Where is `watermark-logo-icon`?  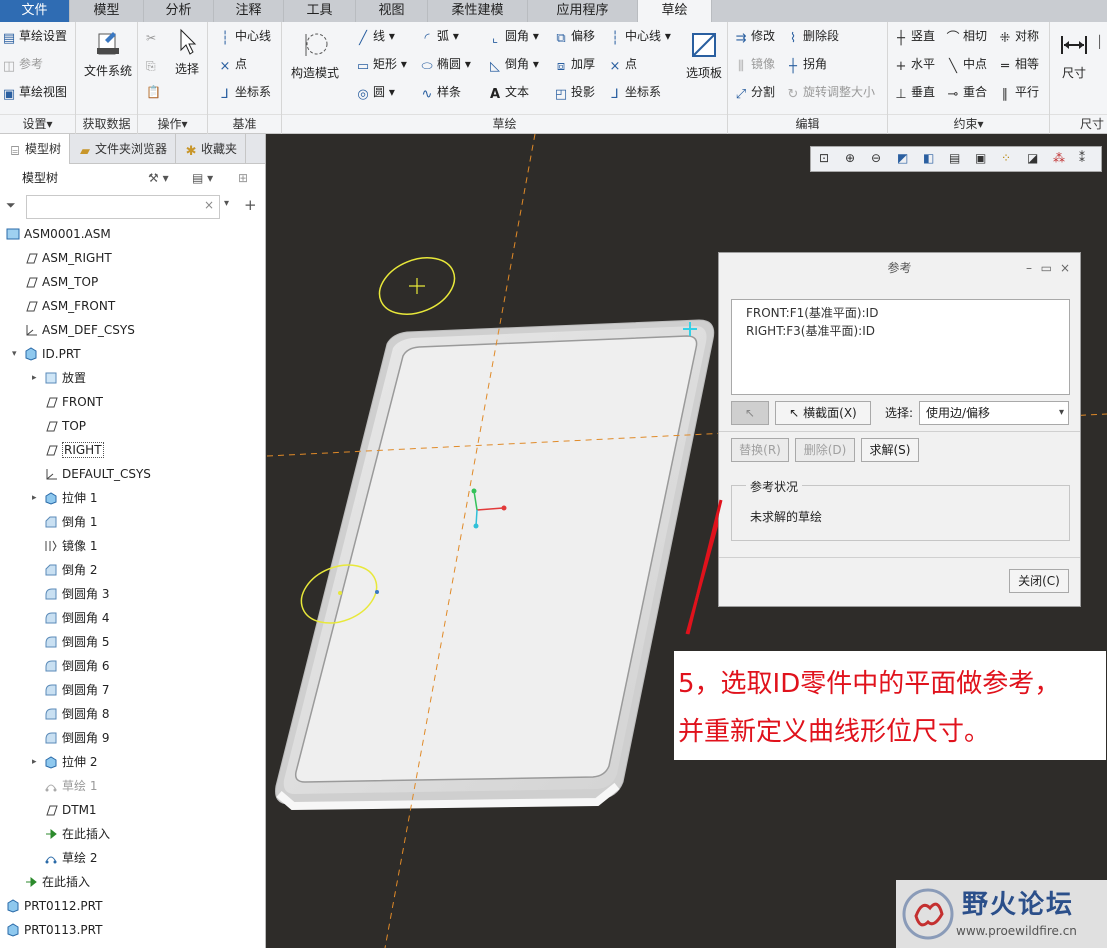
watermark-logo-icon is located at coordinates (928, 914).